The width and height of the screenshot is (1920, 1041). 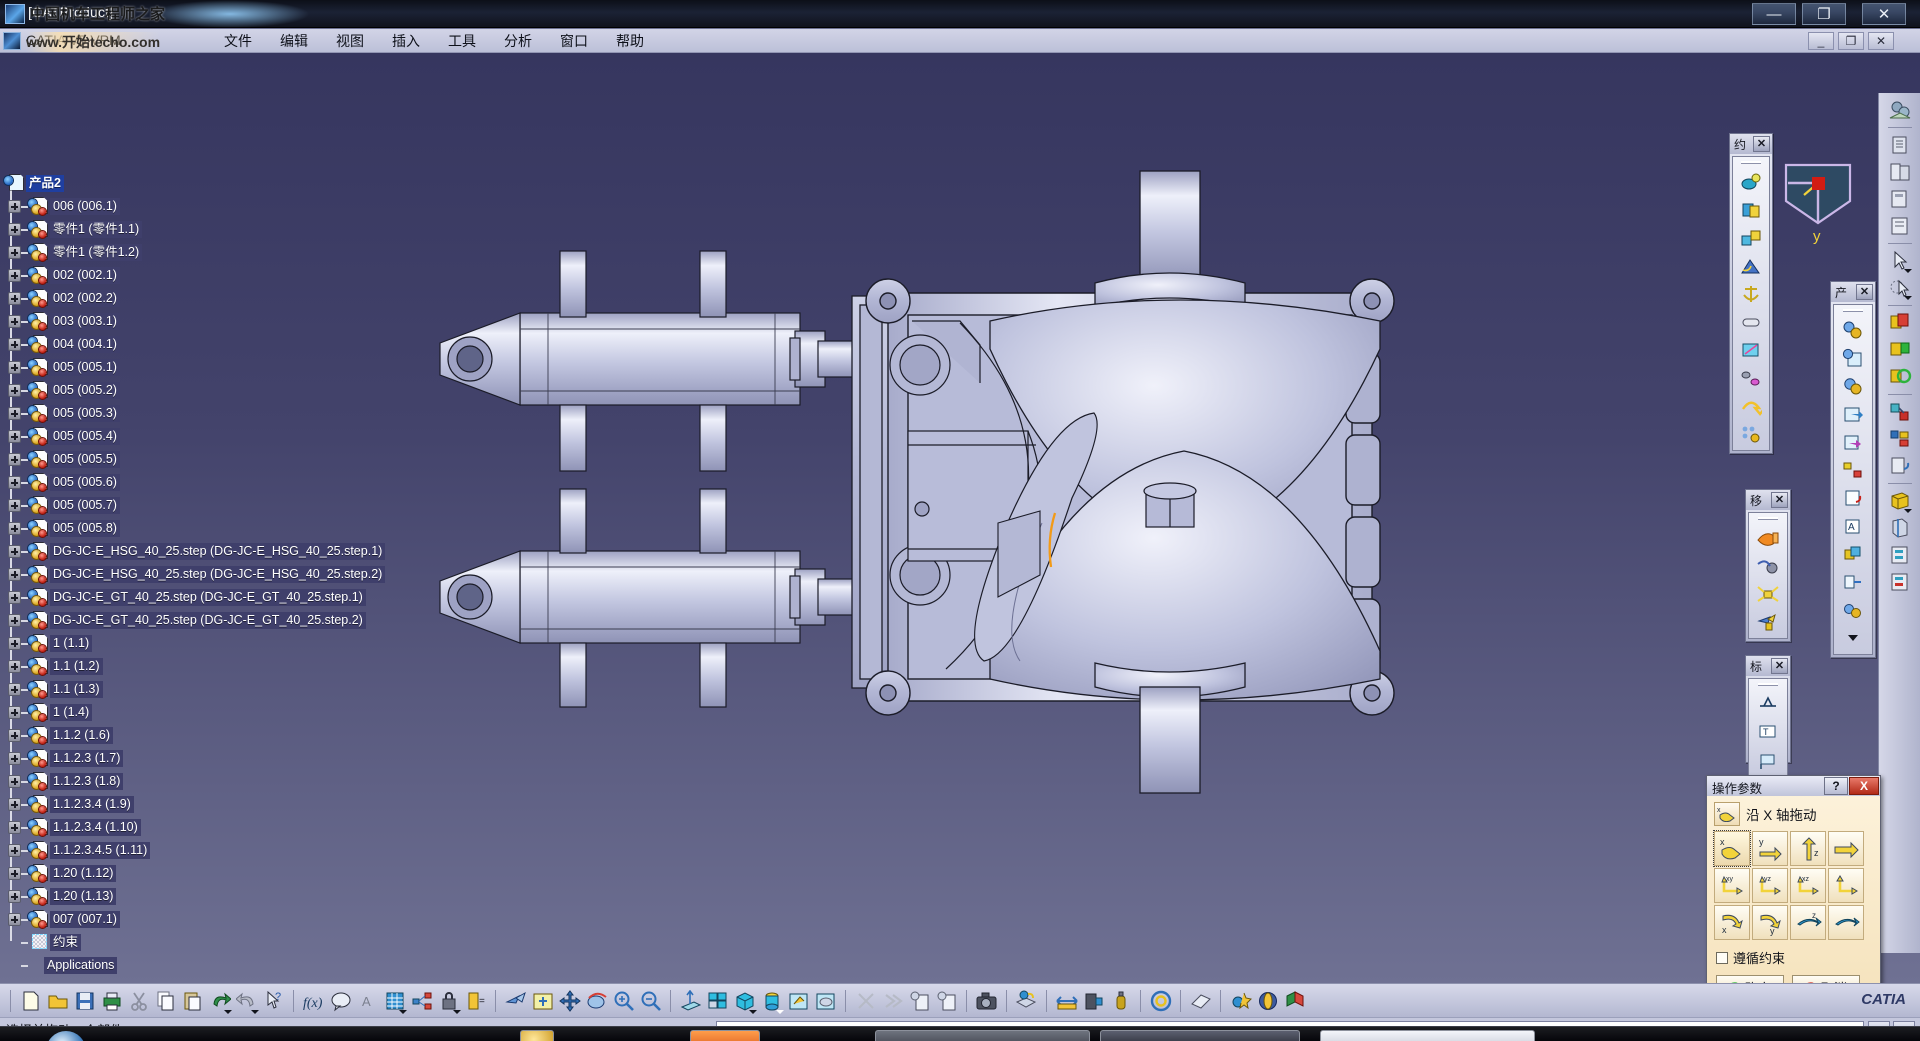 What do you see at coordinates (1853, 292) in the screenshot?
I see `product-structure-toolbar-header: 产 ✕` at bounding box center [1853, 292].